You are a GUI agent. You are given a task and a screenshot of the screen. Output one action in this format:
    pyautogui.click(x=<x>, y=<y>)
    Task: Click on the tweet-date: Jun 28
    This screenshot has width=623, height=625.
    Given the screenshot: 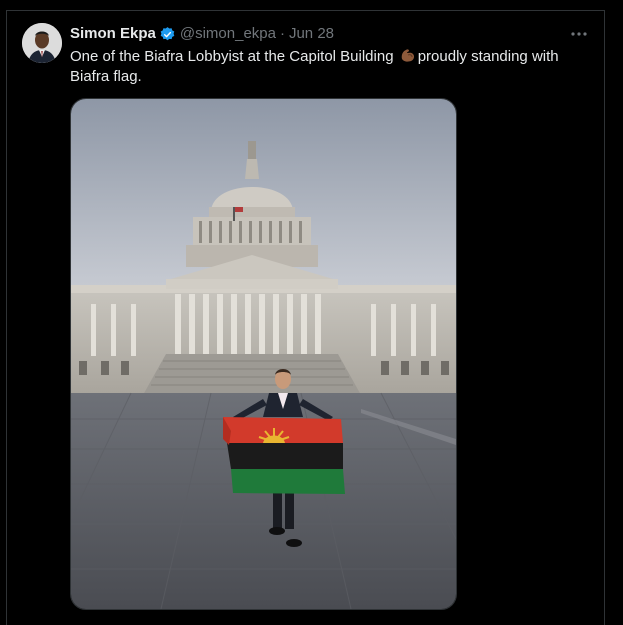 What is the action you would take?
    pyautogui.click(x=311, y=34)
    